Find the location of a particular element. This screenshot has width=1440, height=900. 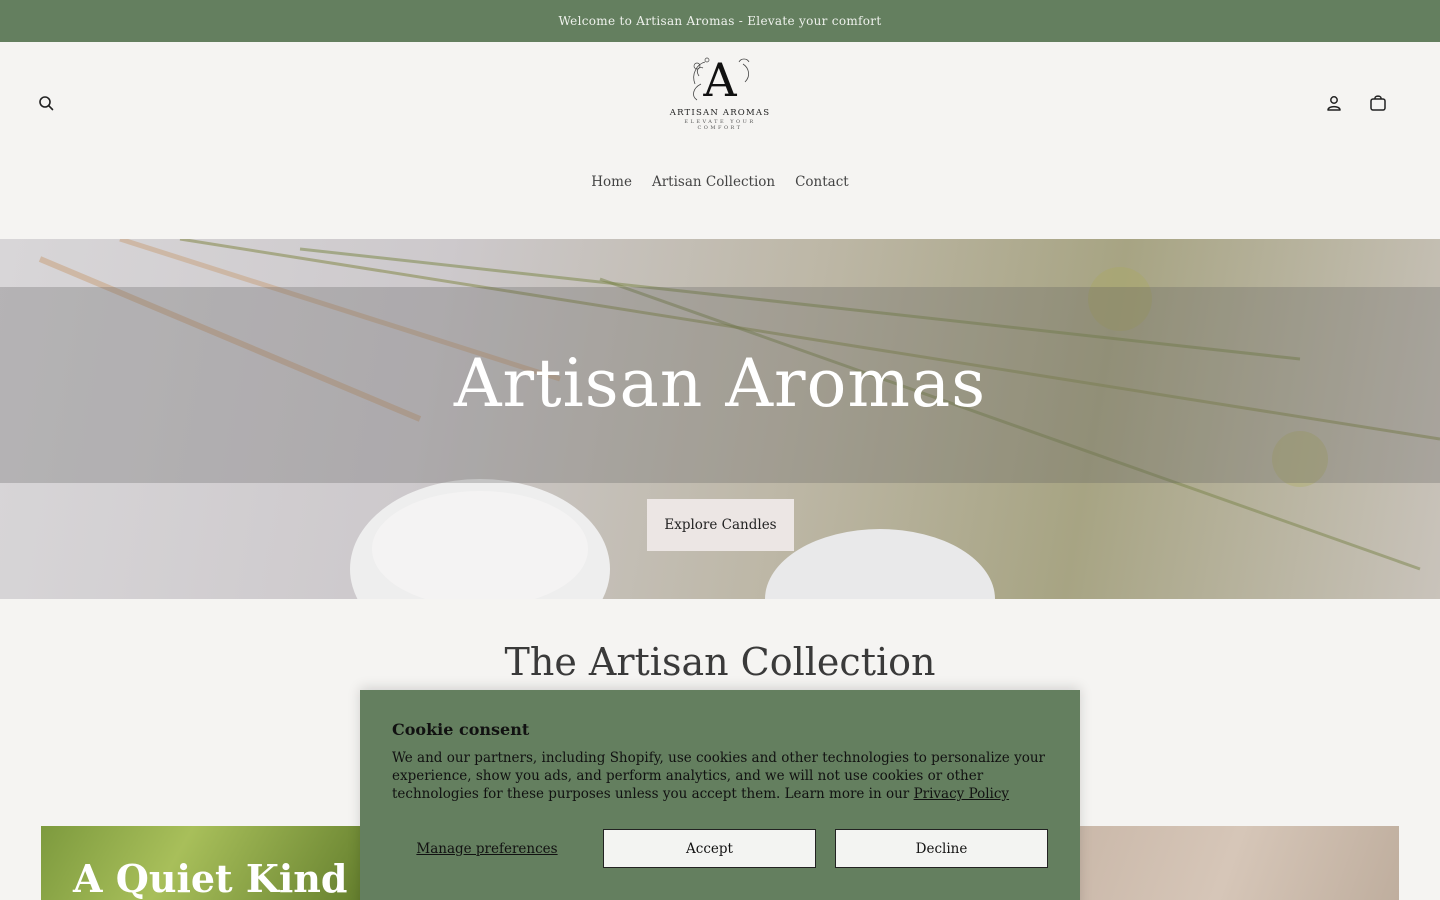

search-icon is located at coordinates (46, 103).